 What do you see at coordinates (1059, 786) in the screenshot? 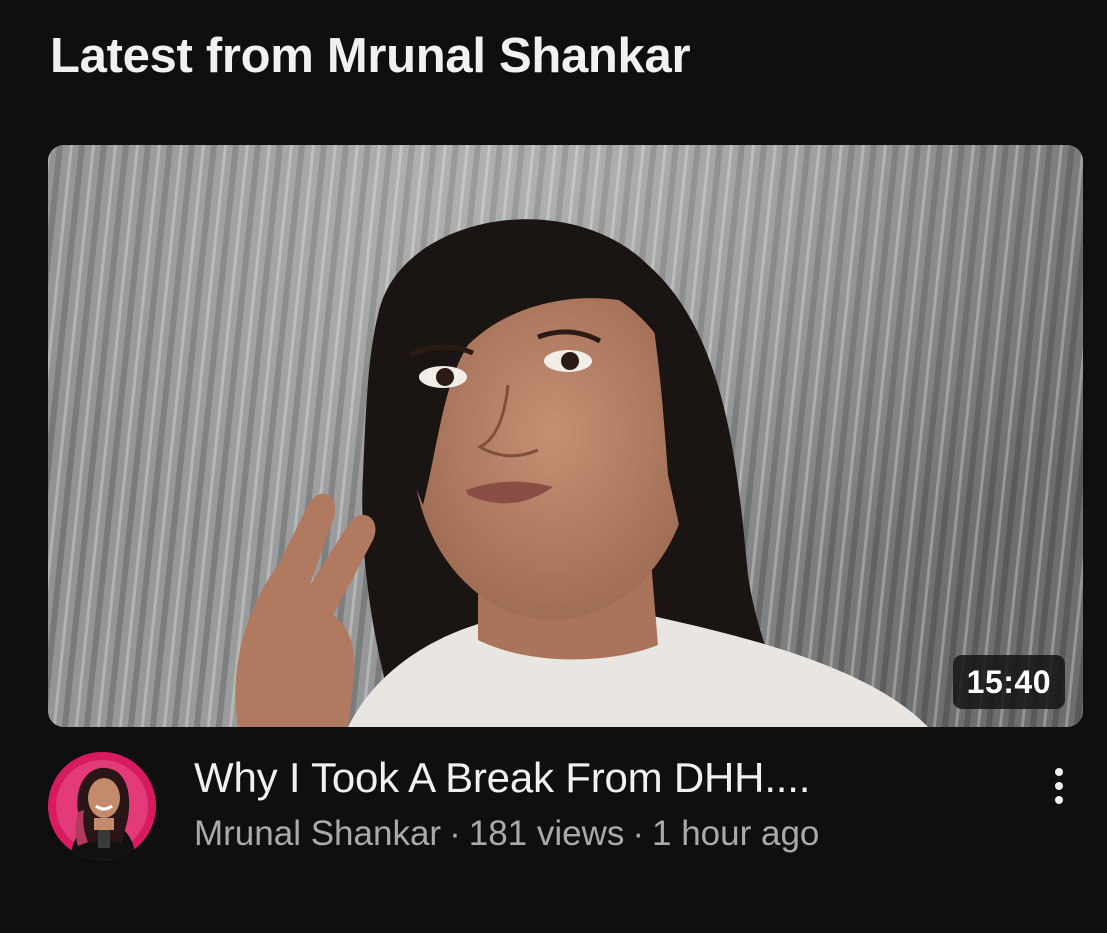
I see `more-vertical-icon` at bounding box center [1059, 786].